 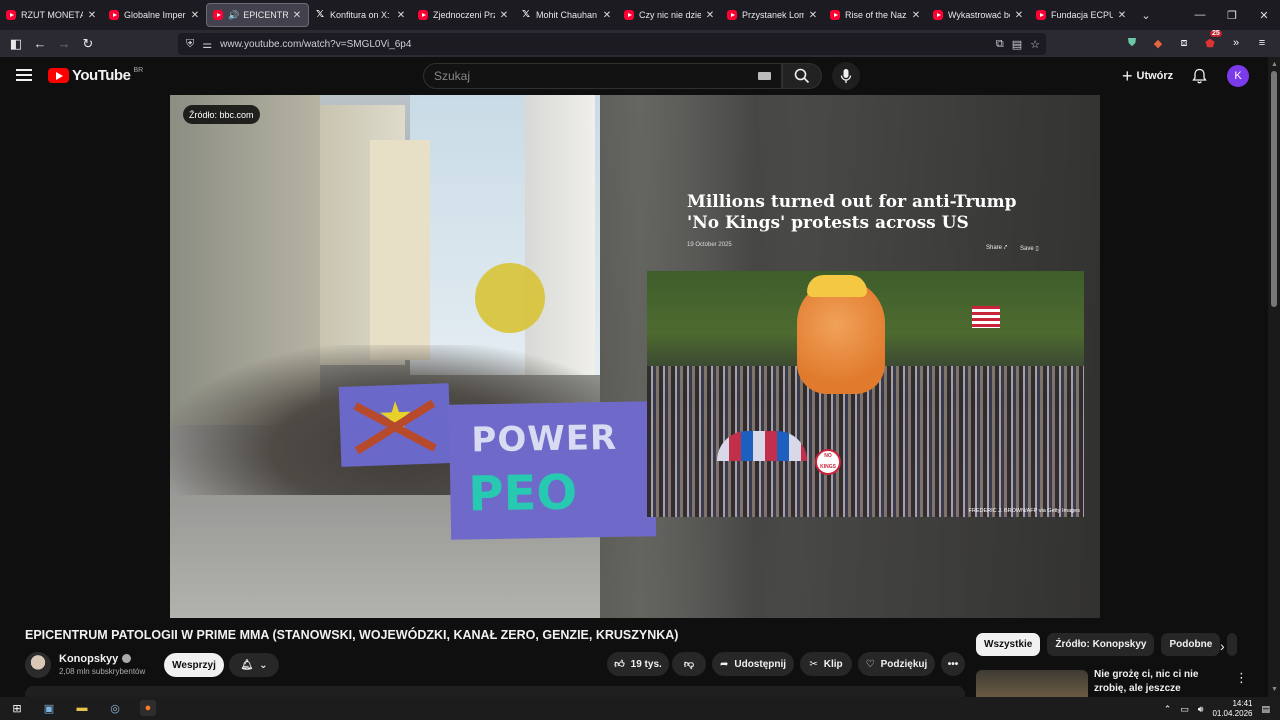 What do you see at coordinates (1158, 43) in the screenshot?
I see `fox-extension-icon: ◆` at bounding box center [1158, 43].